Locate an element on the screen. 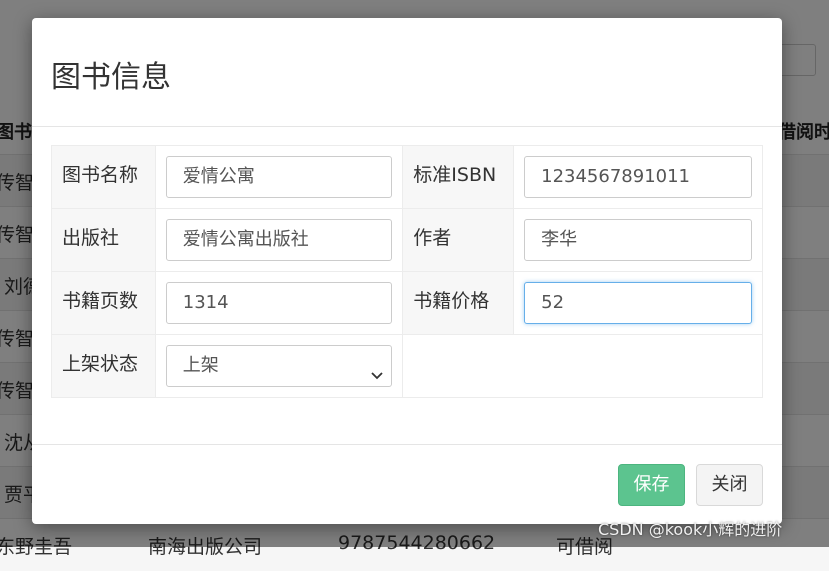 The image size is (829, 571). empty-cell is located at coordinates (582, 366).